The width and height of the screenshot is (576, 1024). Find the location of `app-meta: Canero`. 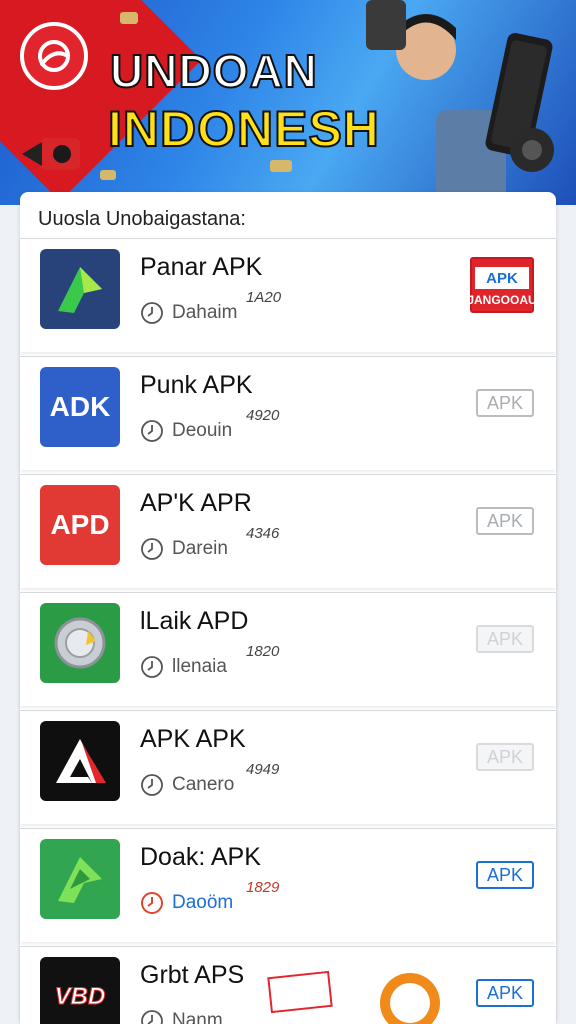

app-meta: Canero is located at coordinates (187, 785).